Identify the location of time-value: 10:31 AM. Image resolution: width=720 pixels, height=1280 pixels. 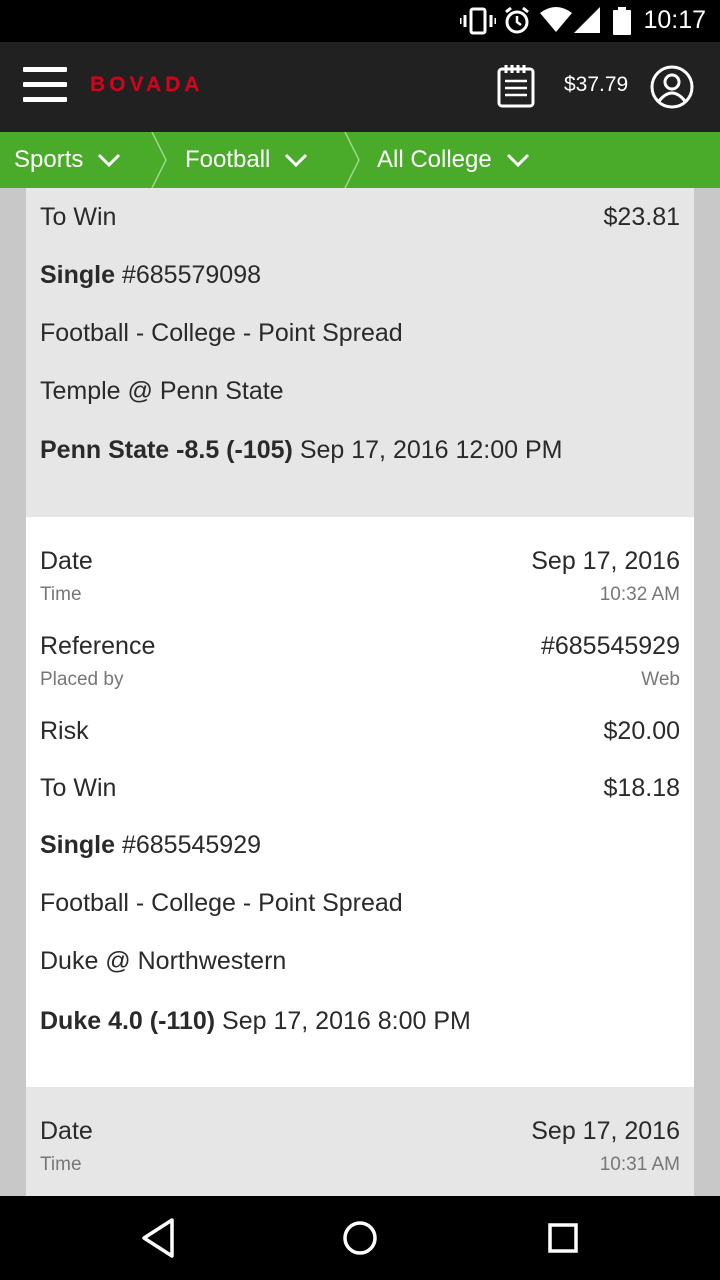
(639, 1164).